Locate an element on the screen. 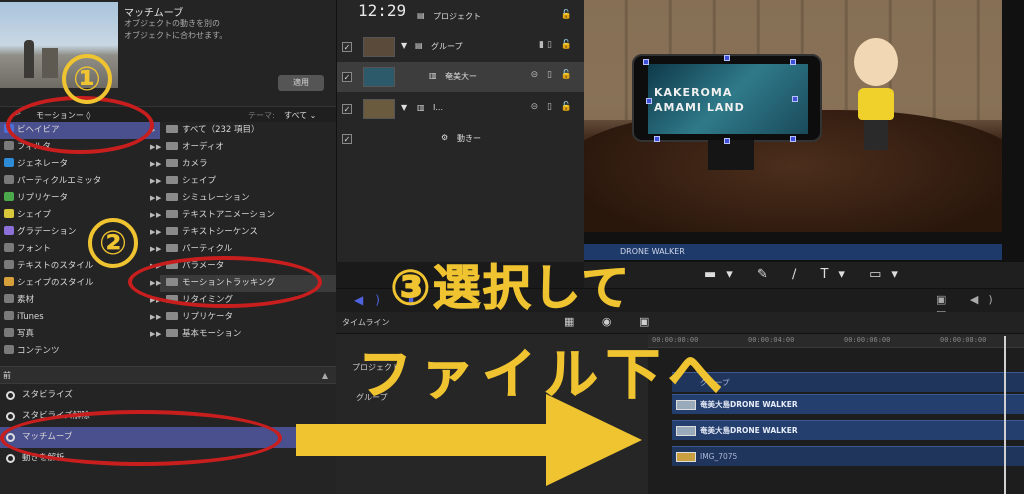  theme-select: すべて ⌄ is located at coordinates (300, 115).